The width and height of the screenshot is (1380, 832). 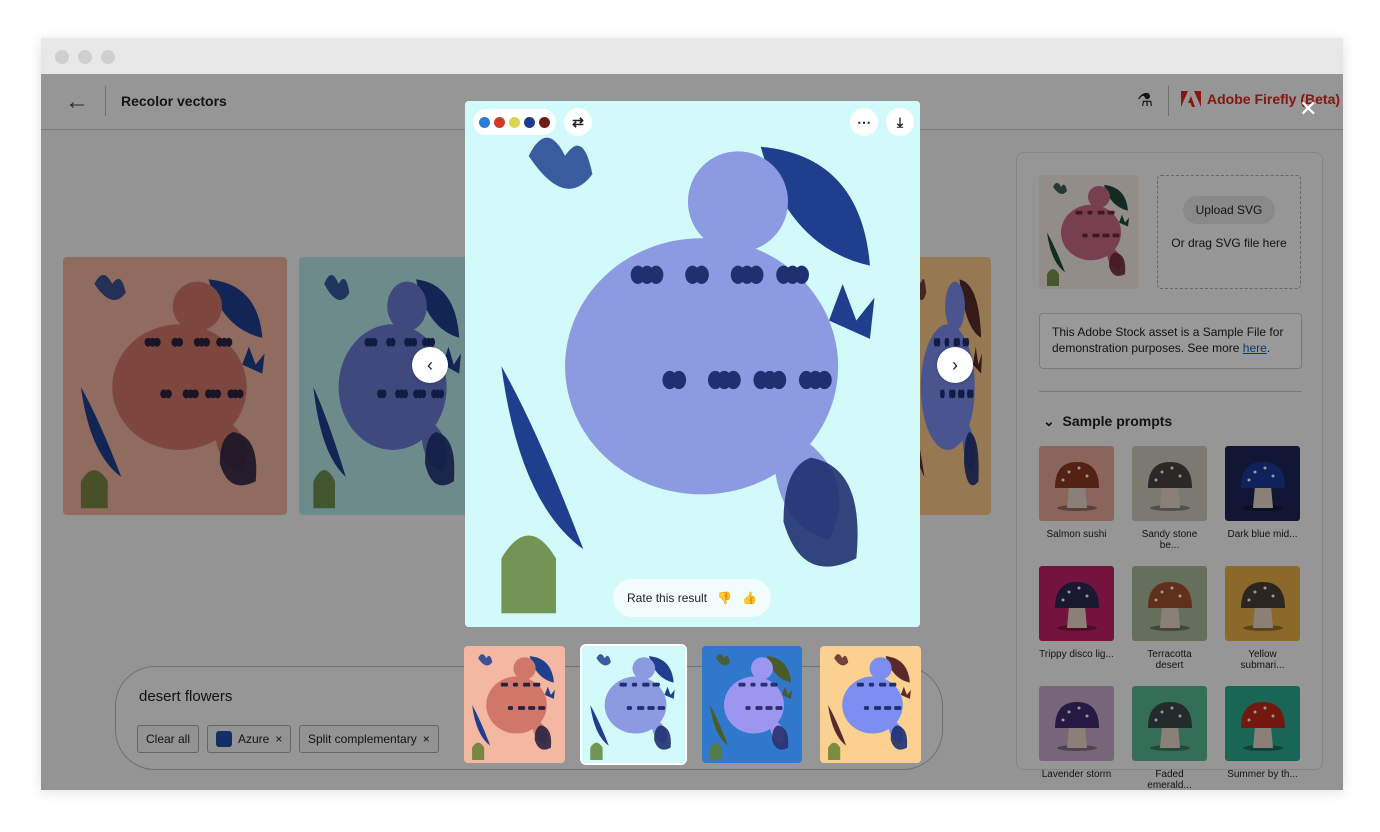 What do you see at coordinates (108, 57) in the screenshot?
I see `window-zoom-dot` at bounding box center [108, 57].